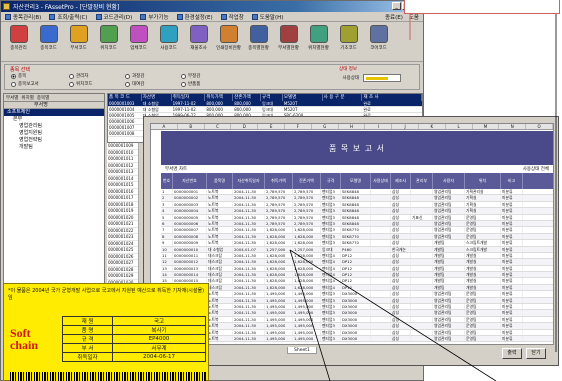 The height and width of the screenshot is (381, 562). I want to click on grid-cell, so click(343, 109).